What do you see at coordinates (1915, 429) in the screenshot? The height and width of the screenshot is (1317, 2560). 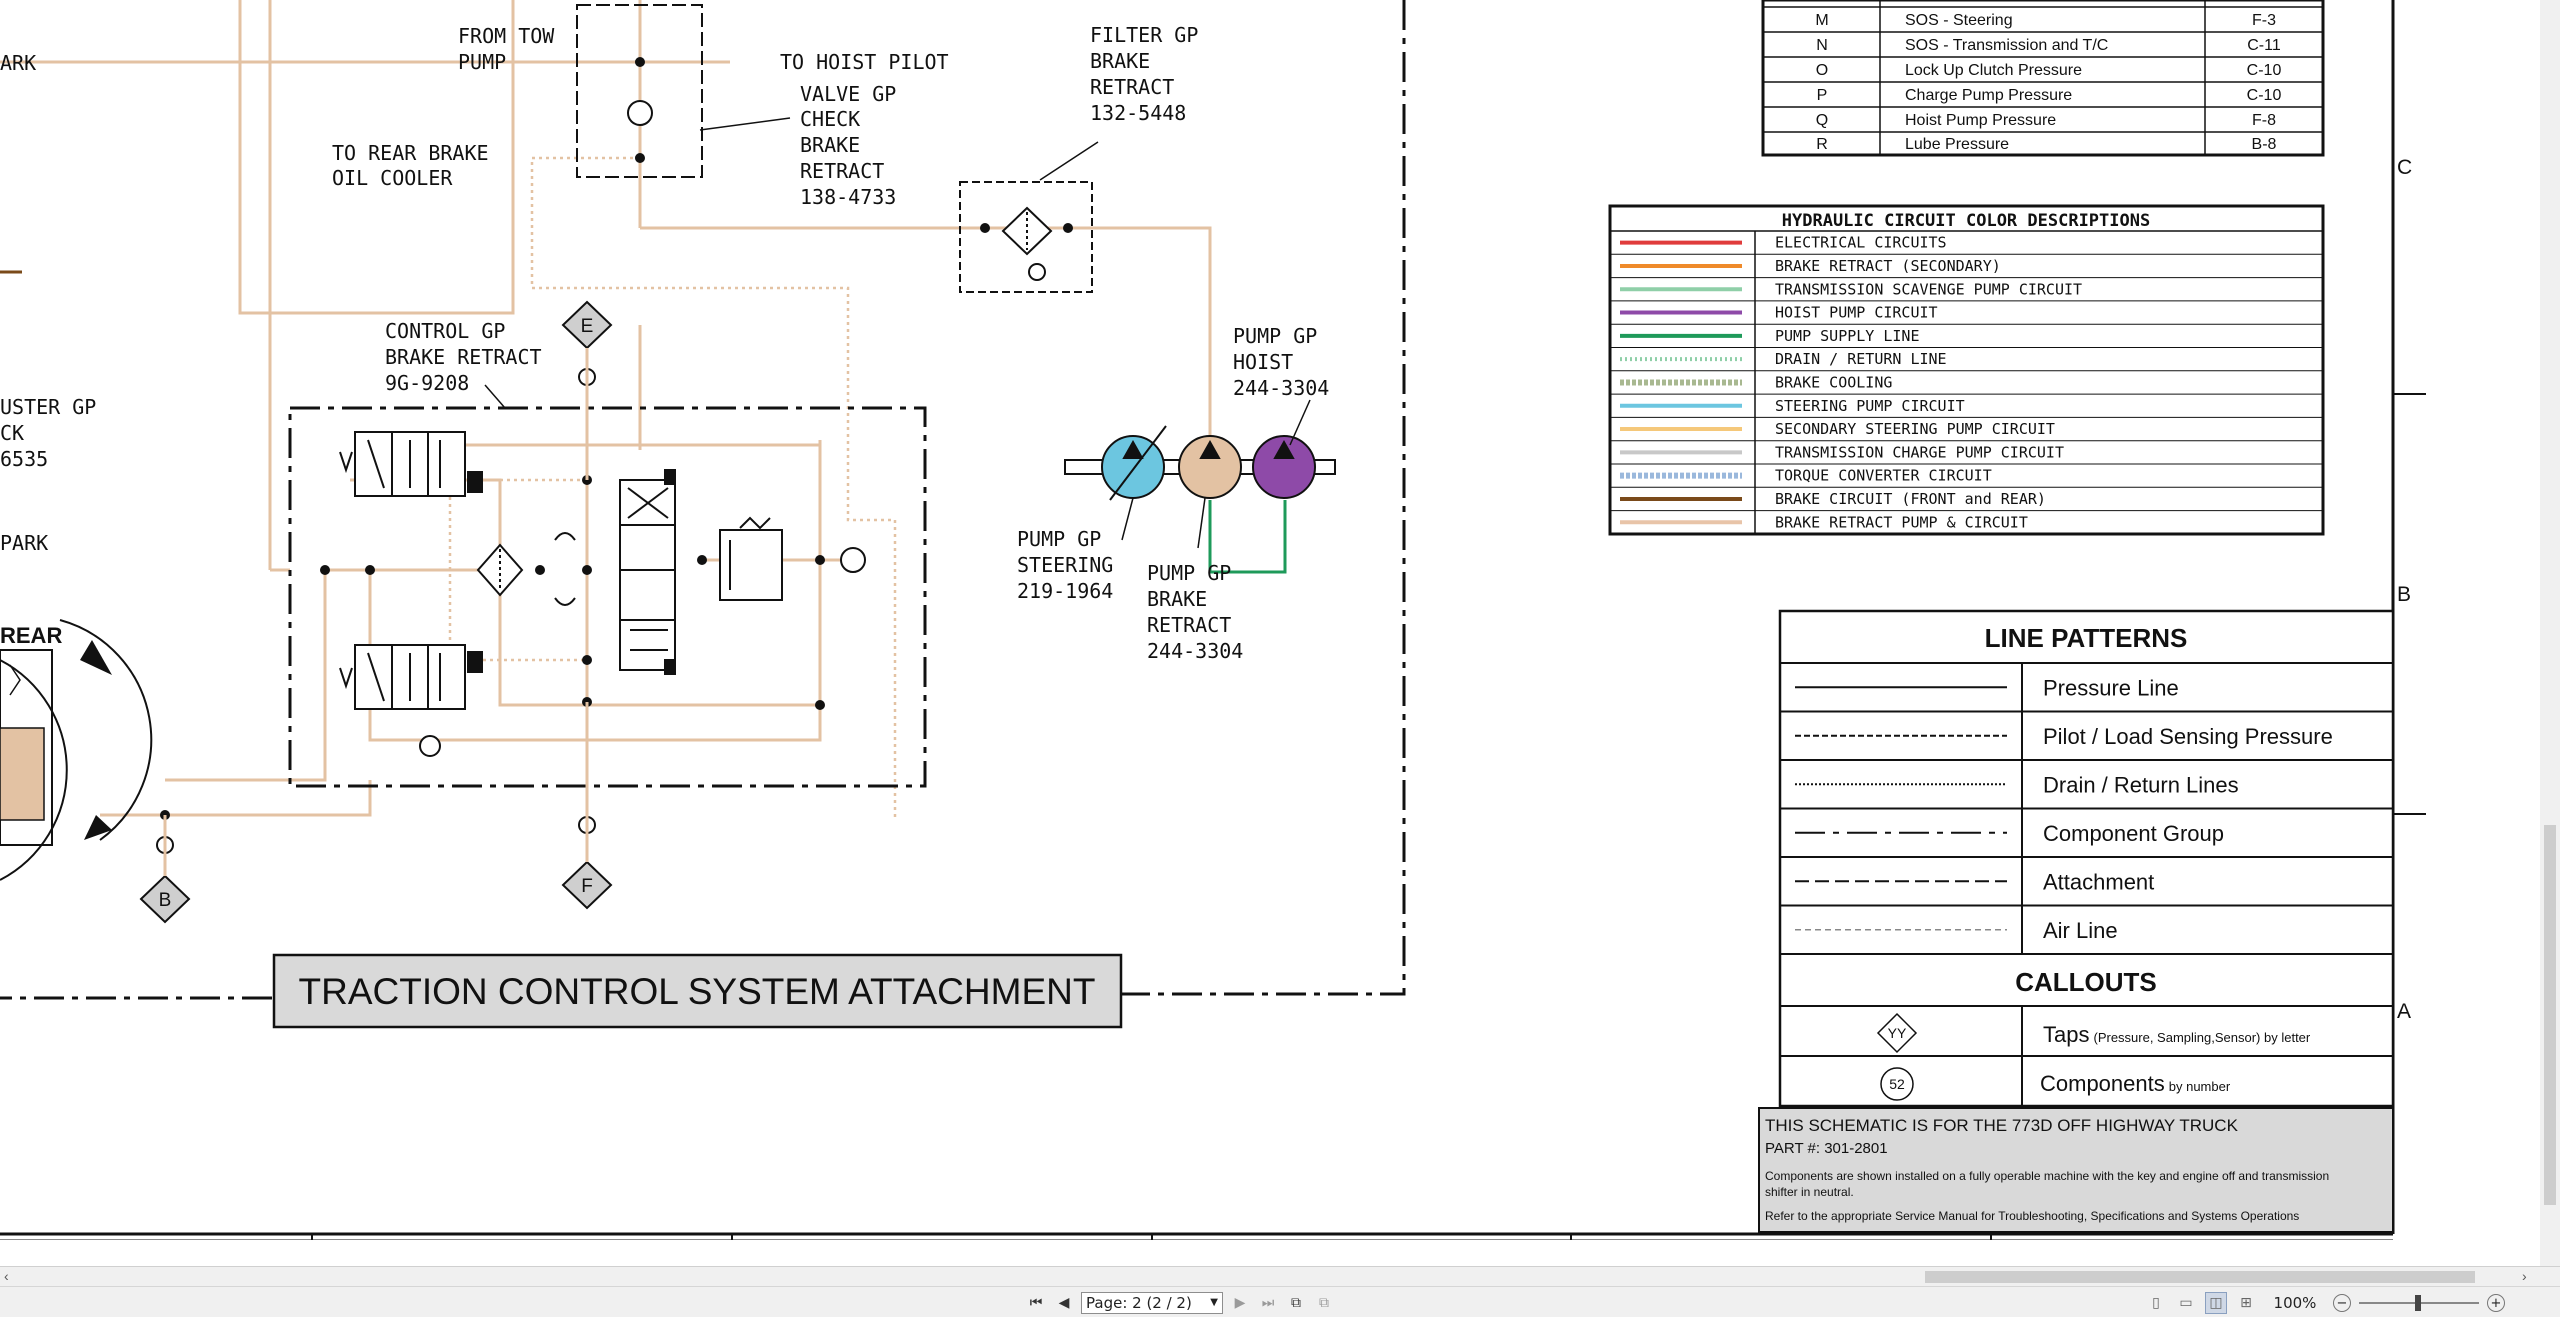 I see `color-legend-label: SECONDARY STEERING PUMP CIRCUIT` at bounding box center [1915, 429].